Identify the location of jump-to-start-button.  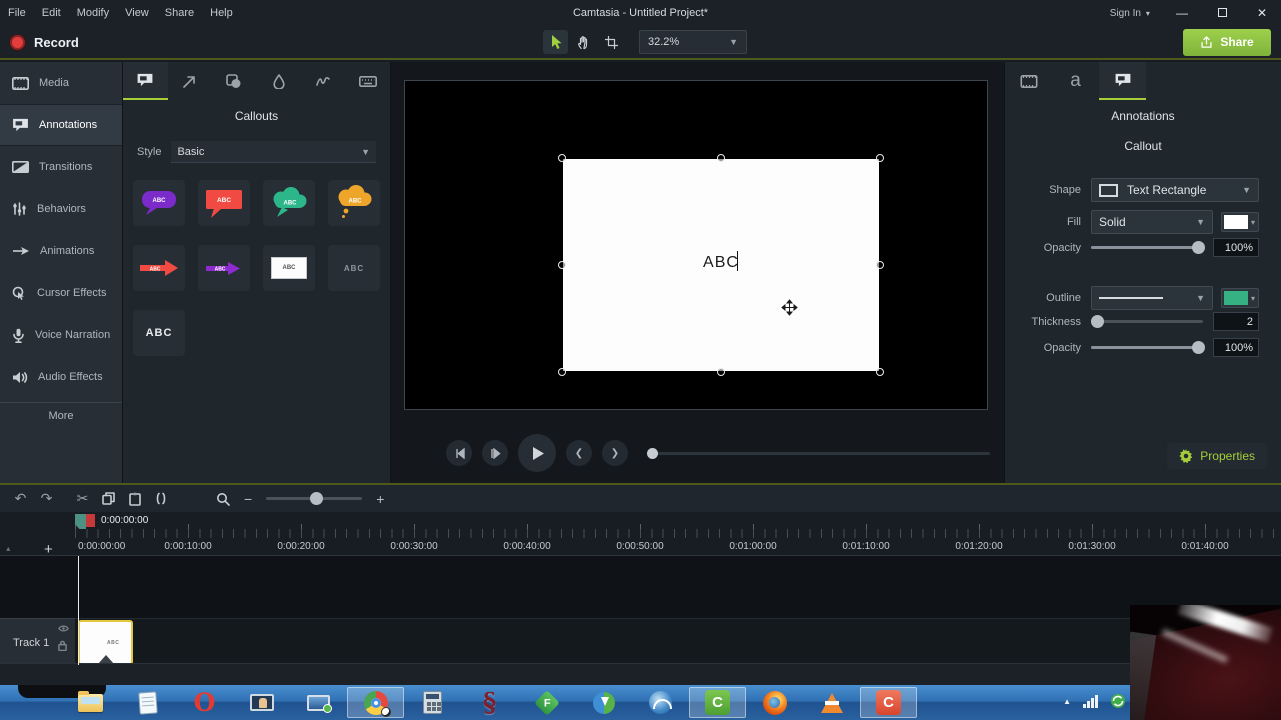
(459, 453).